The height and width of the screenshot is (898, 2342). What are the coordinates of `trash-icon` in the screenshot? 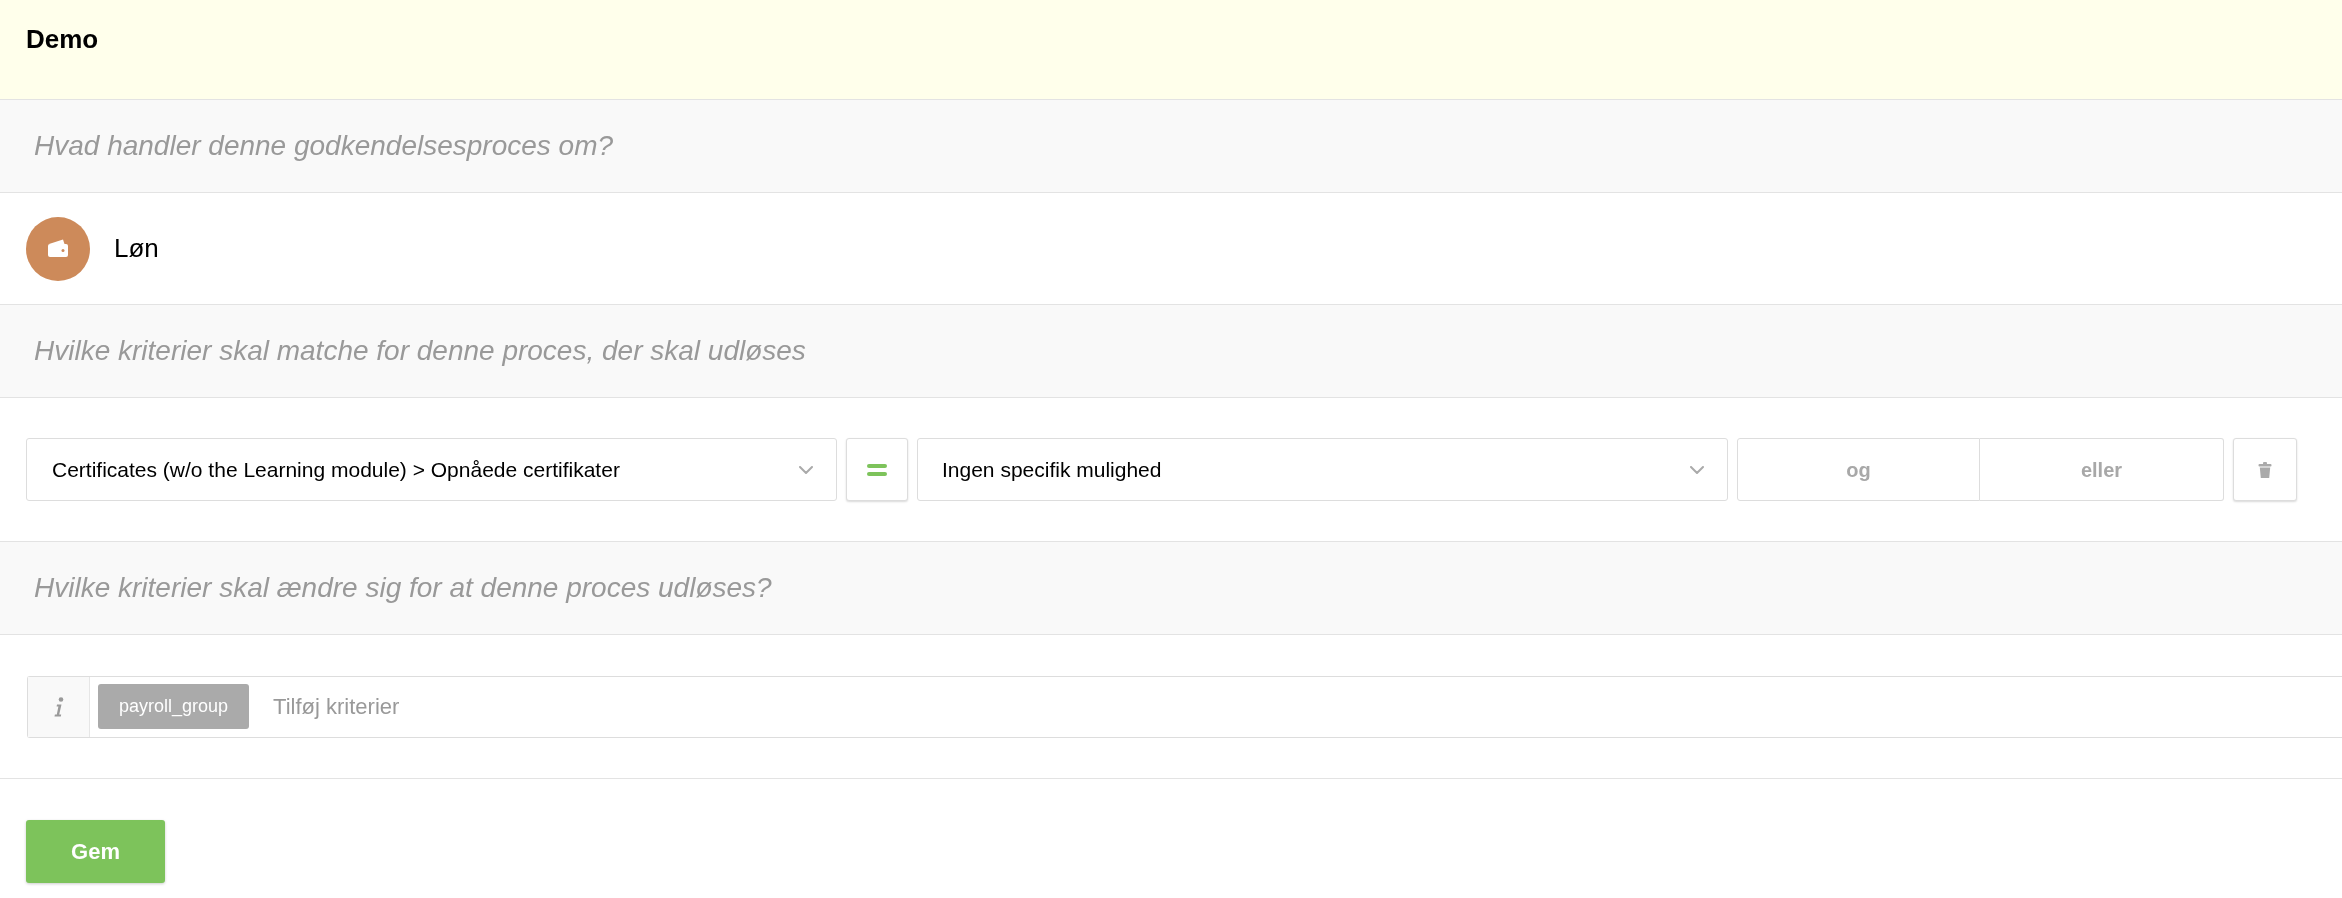 It's located at (2265, 469).